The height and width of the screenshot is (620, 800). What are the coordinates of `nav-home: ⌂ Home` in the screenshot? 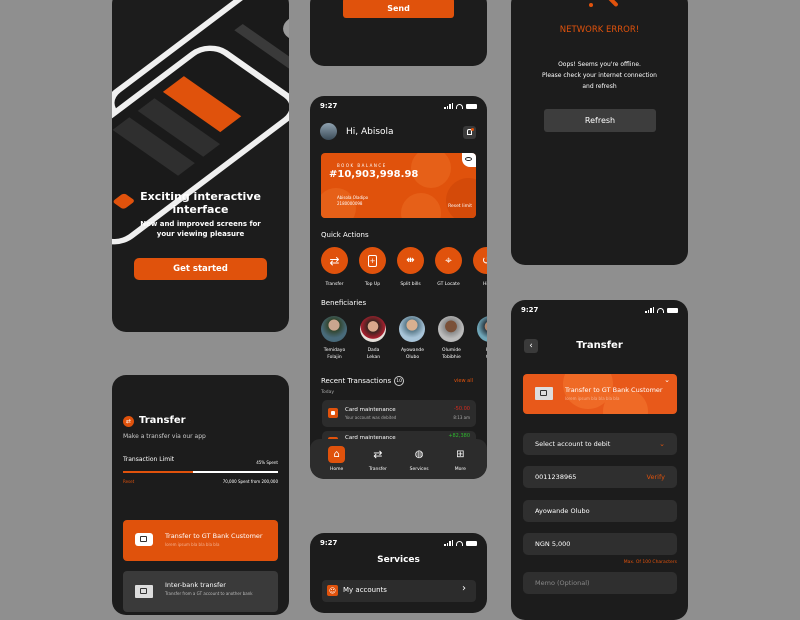 It's located at (337, 459).